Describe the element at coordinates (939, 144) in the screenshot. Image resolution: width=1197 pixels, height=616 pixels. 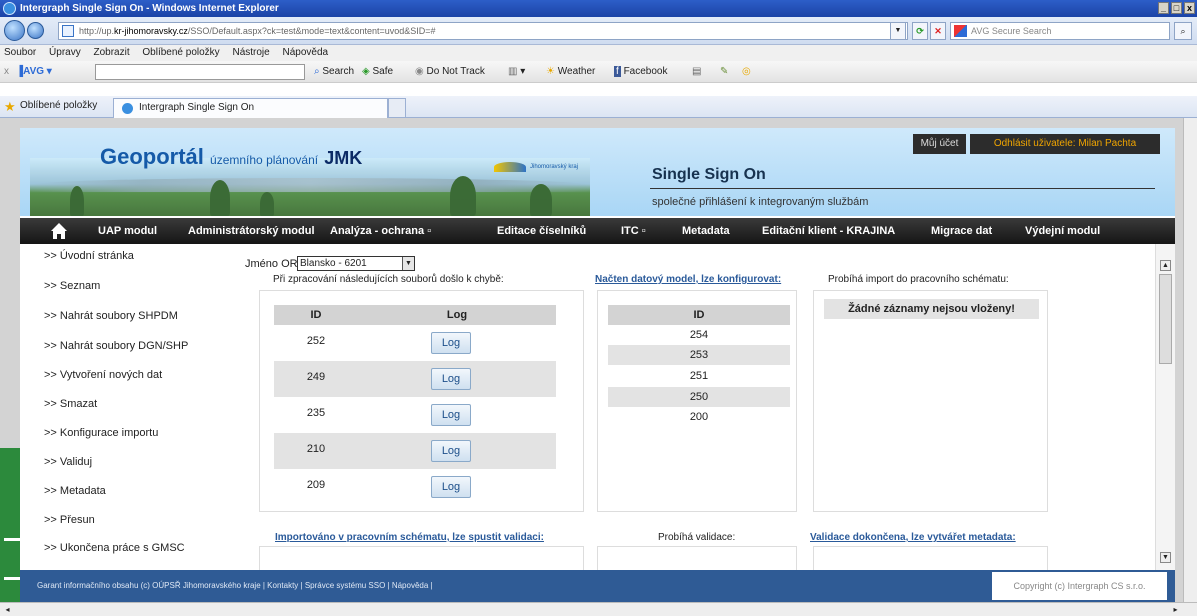
I see `my-account-button: Můj účet` at that location.